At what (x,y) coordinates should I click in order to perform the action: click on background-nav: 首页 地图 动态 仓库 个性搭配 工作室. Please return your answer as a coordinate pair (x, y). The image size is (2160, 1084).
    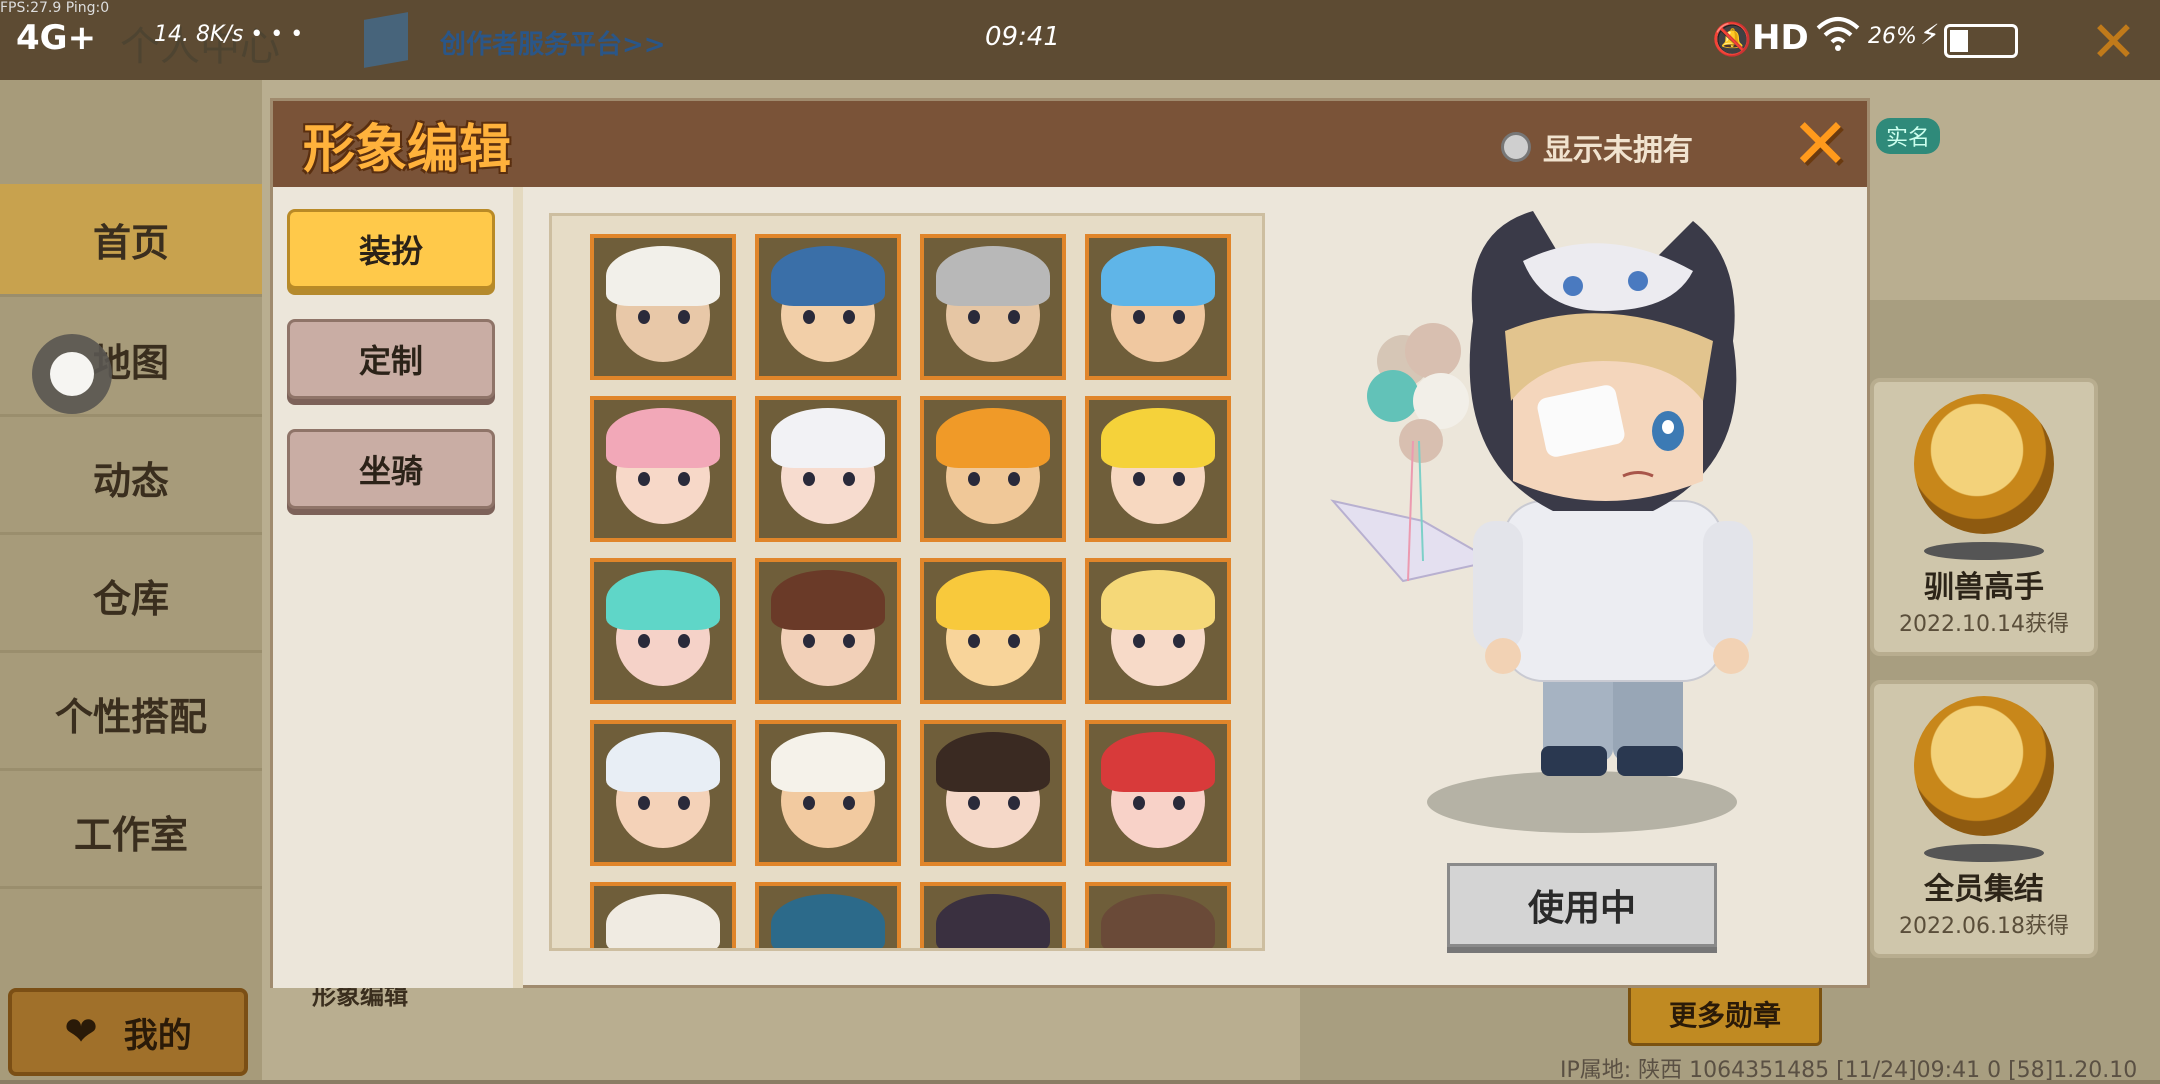
    Looking at the image, I should click on (131, 580).